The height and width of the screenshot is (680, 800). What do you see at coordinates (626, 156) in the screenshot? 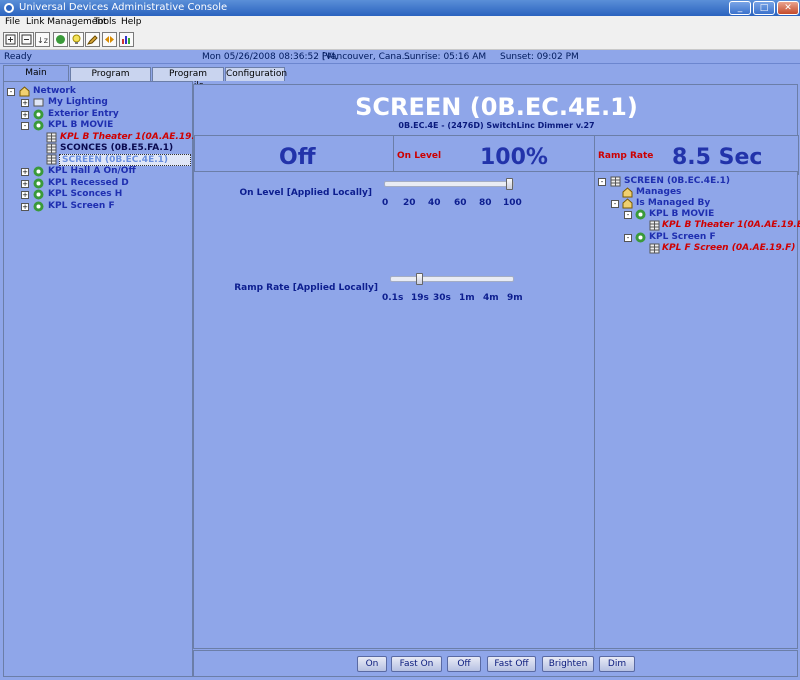
I see `ramp-rate-label: Ramp Rate` at bounding box center [626, 156].